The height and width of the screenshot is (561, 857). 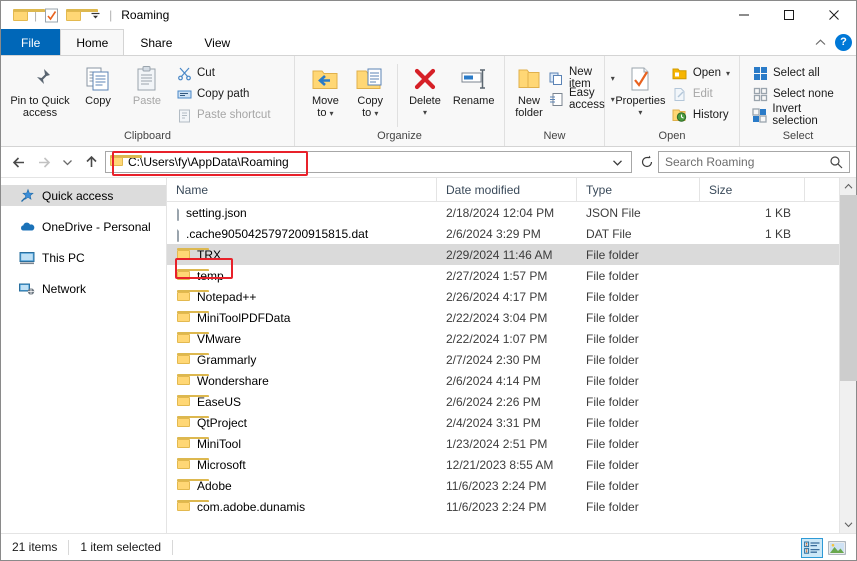 I want to click on paste-shortcut-icon, so click(x=184, y=115).